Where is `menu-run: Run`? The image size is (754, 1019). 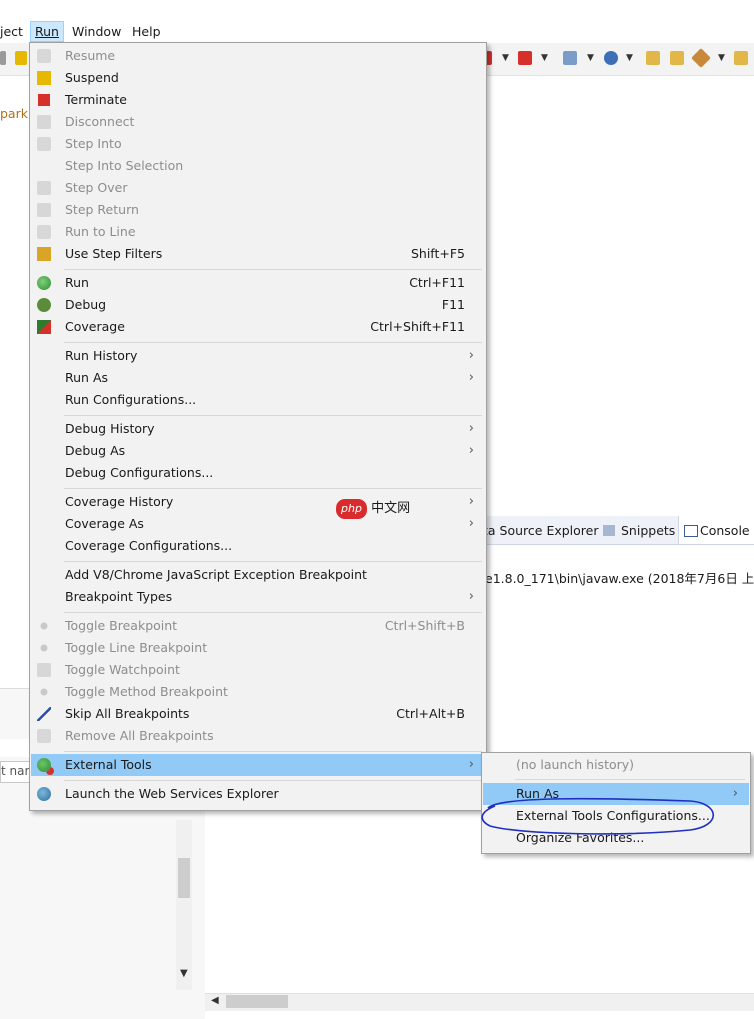
menu-run: Run is located at coordinates (47, 31).